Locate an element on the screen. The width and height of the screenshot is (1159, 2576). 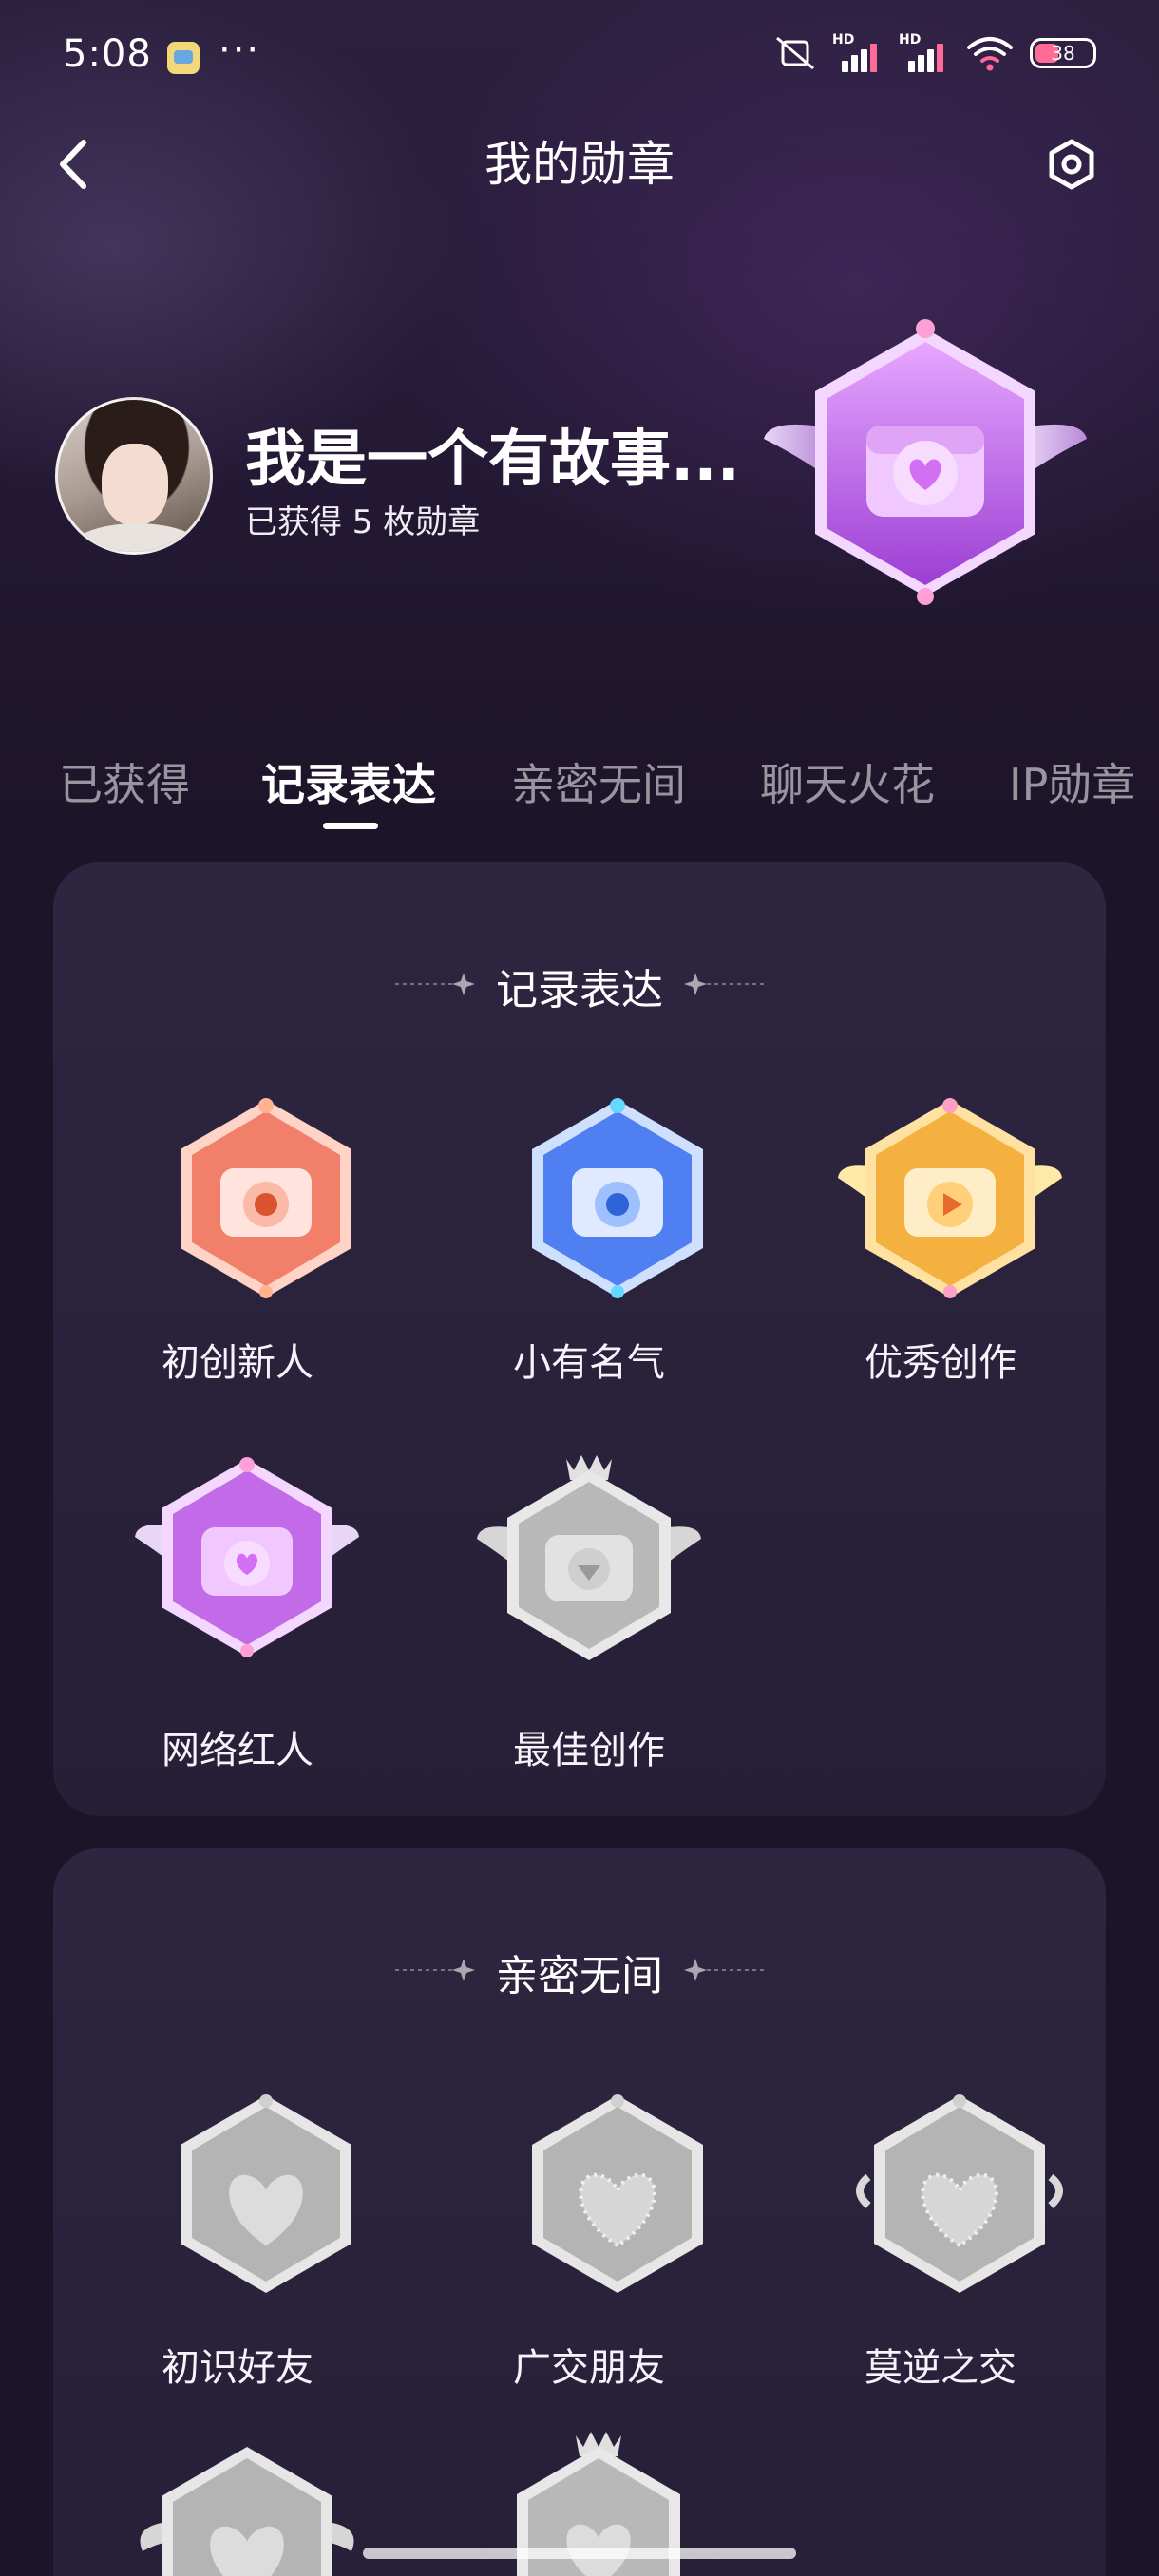
badge-label: 优秀创作 is located at coordinates (940, 1363).